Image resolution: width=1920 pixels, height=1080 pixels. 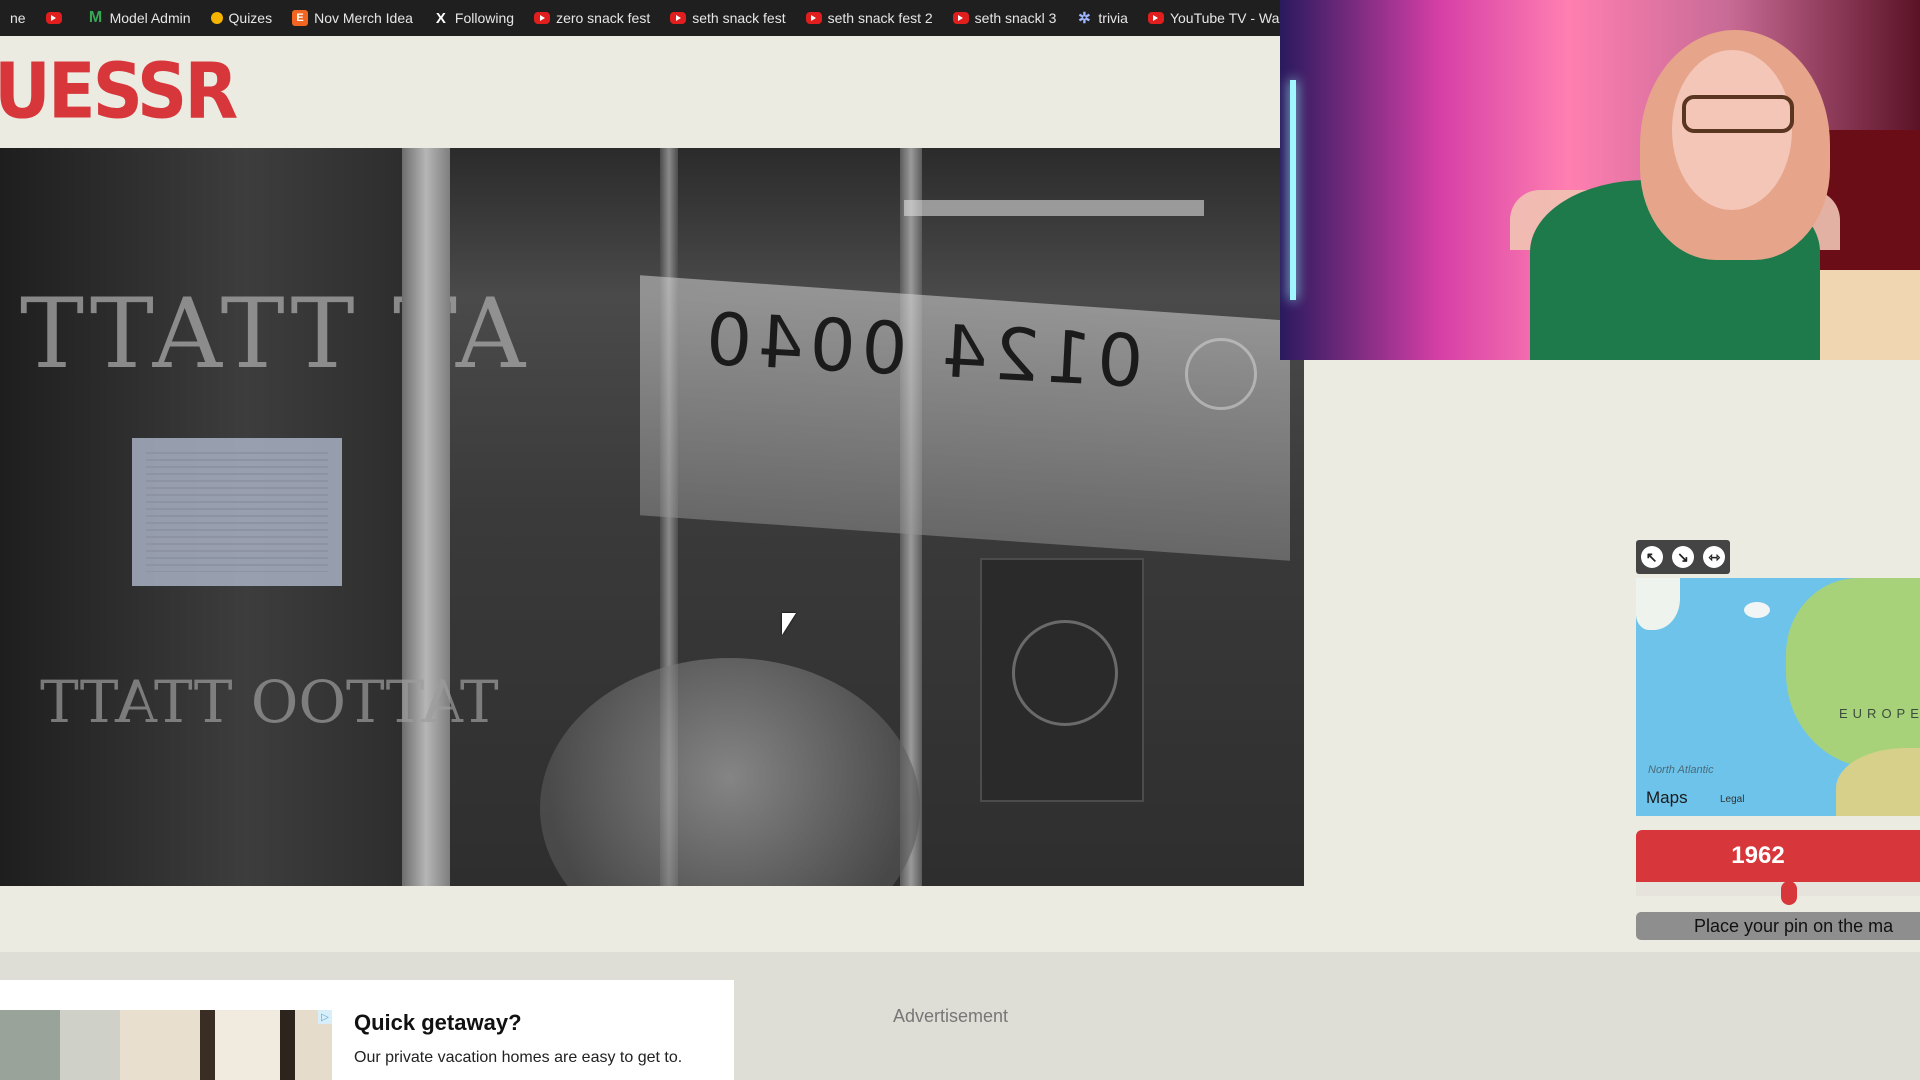 I want to click on advertisement-label: Advertisement, so click(x=951, y=1016).